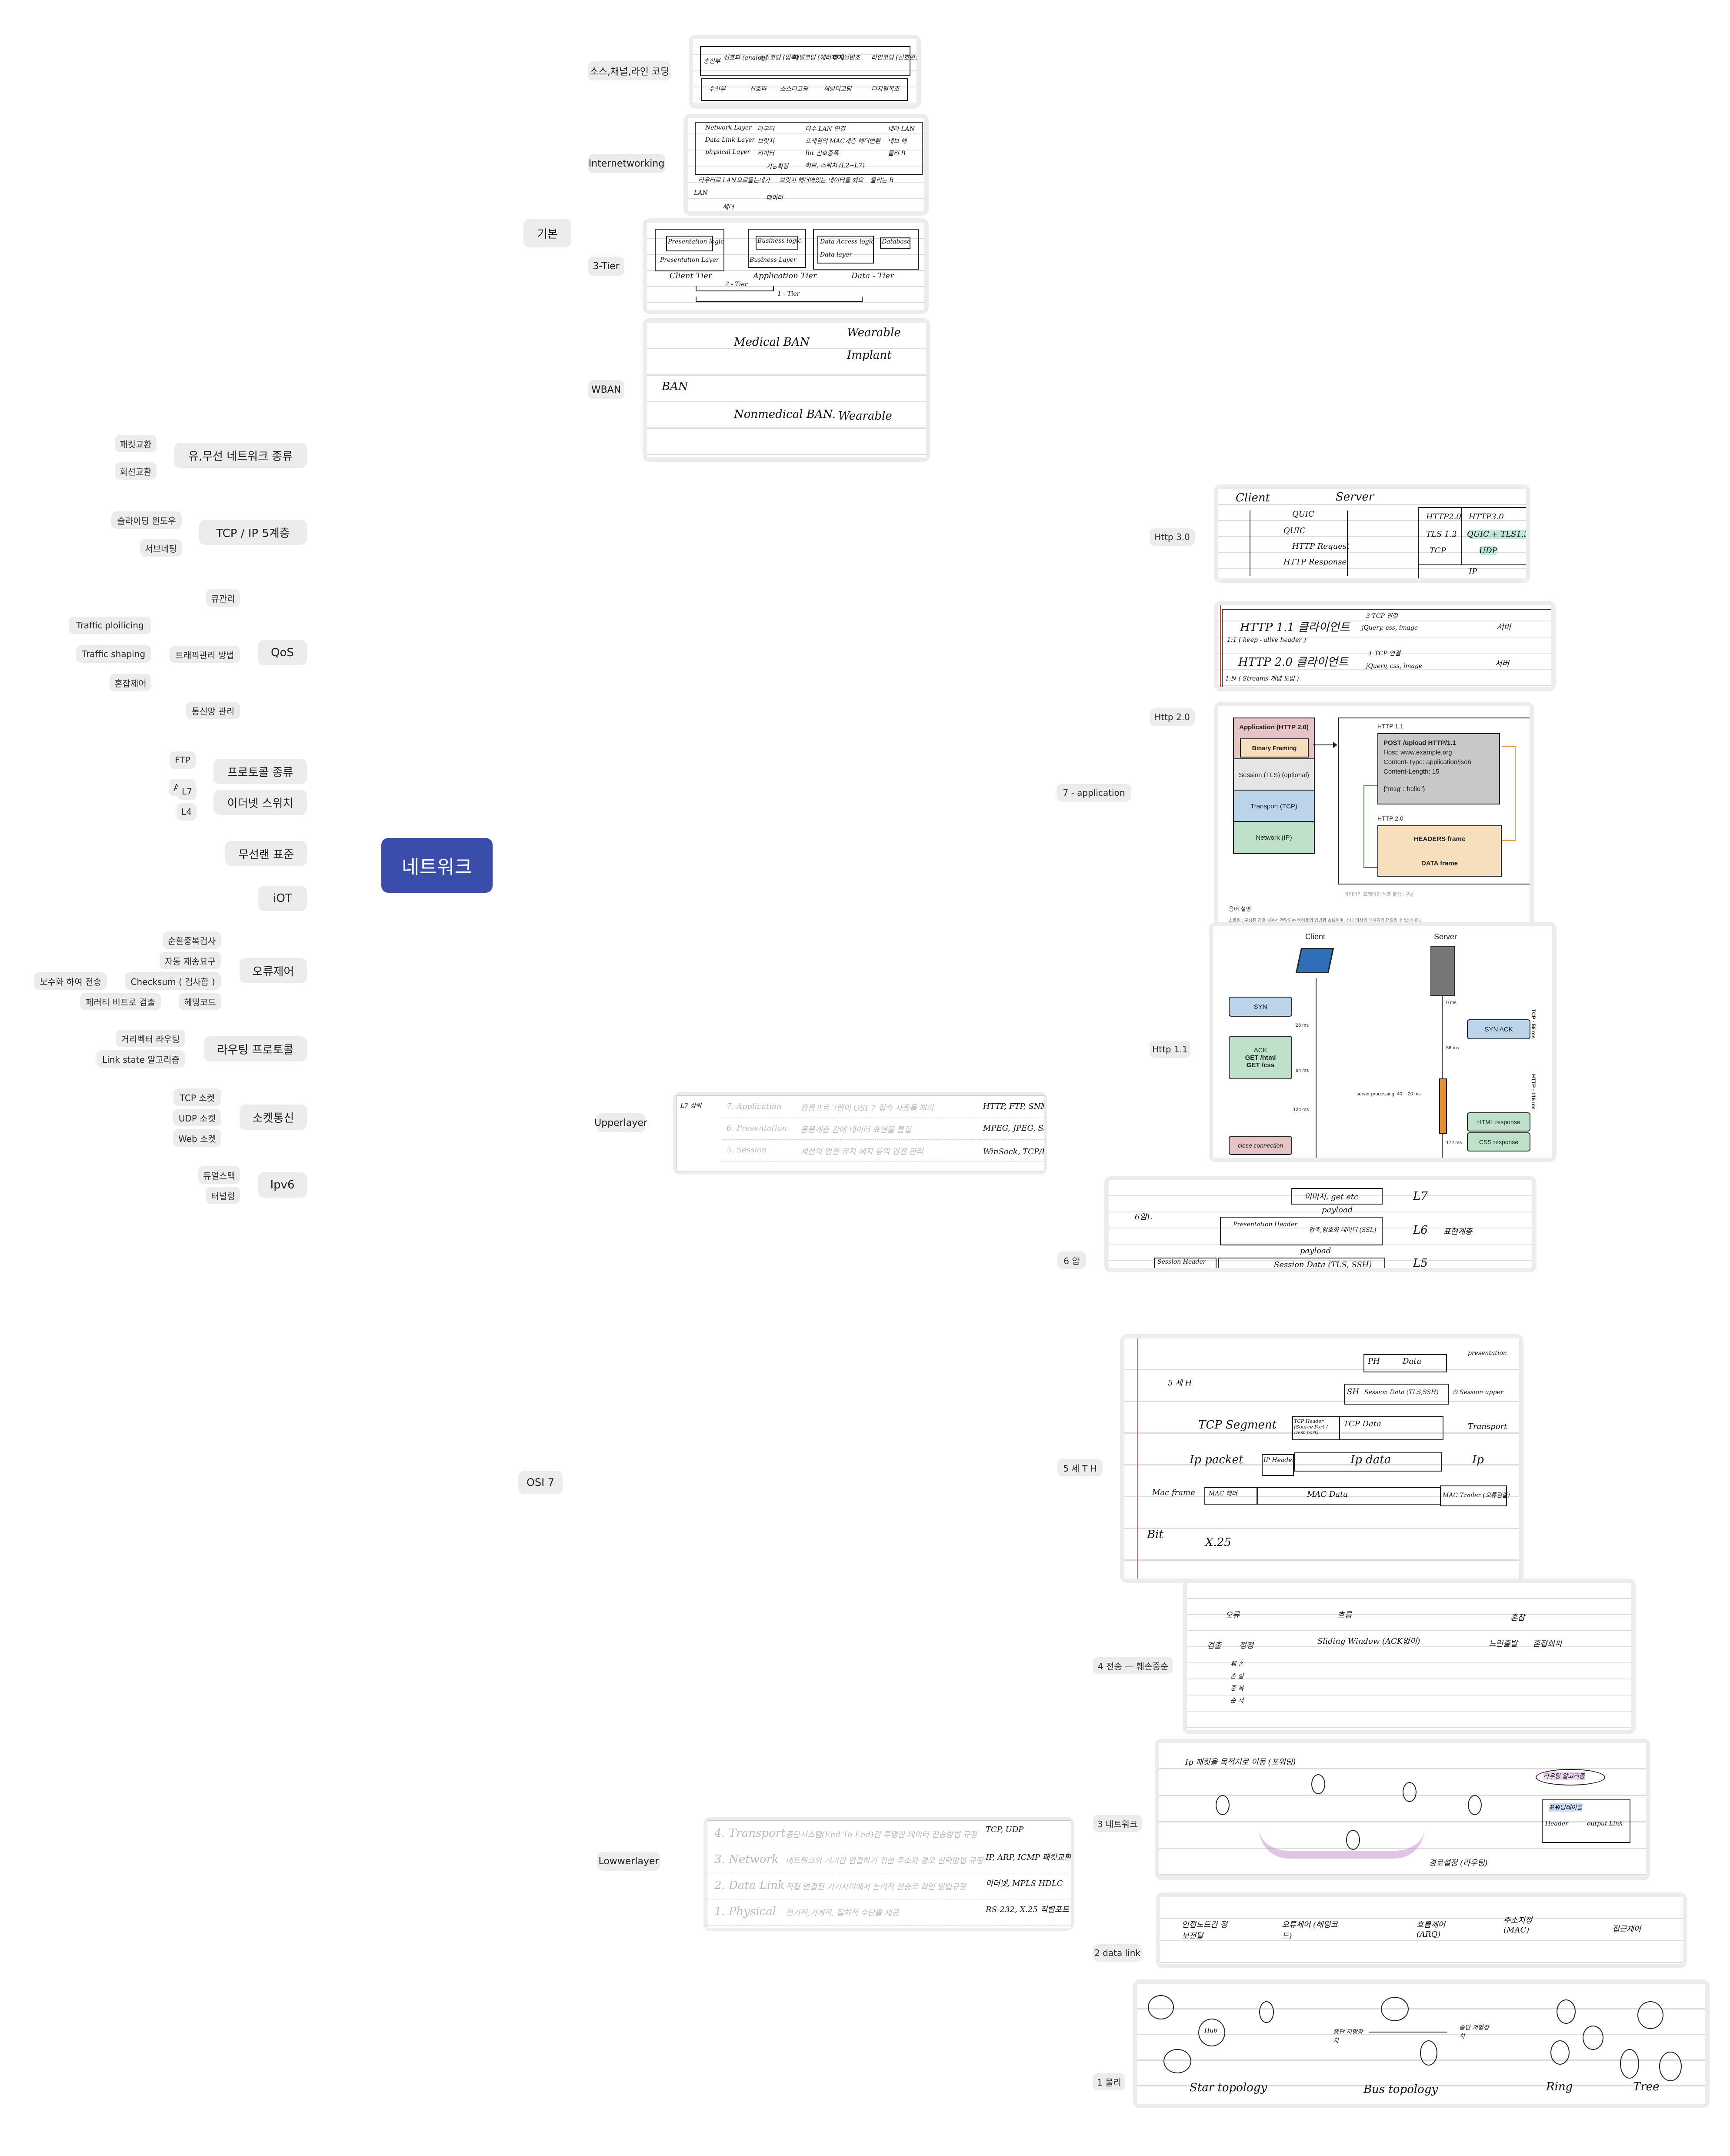 The height and width of the screenshot is (2156, 1730). I want to click on branch-http11: Http 1.1, so click(1170, 1049).